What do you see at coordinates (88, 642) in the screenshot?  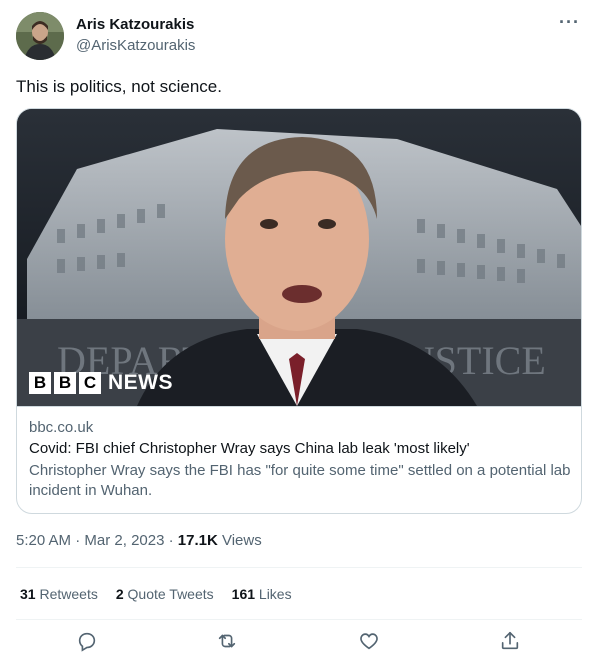 I see `reply-icon` at bounding box center [88, 642].